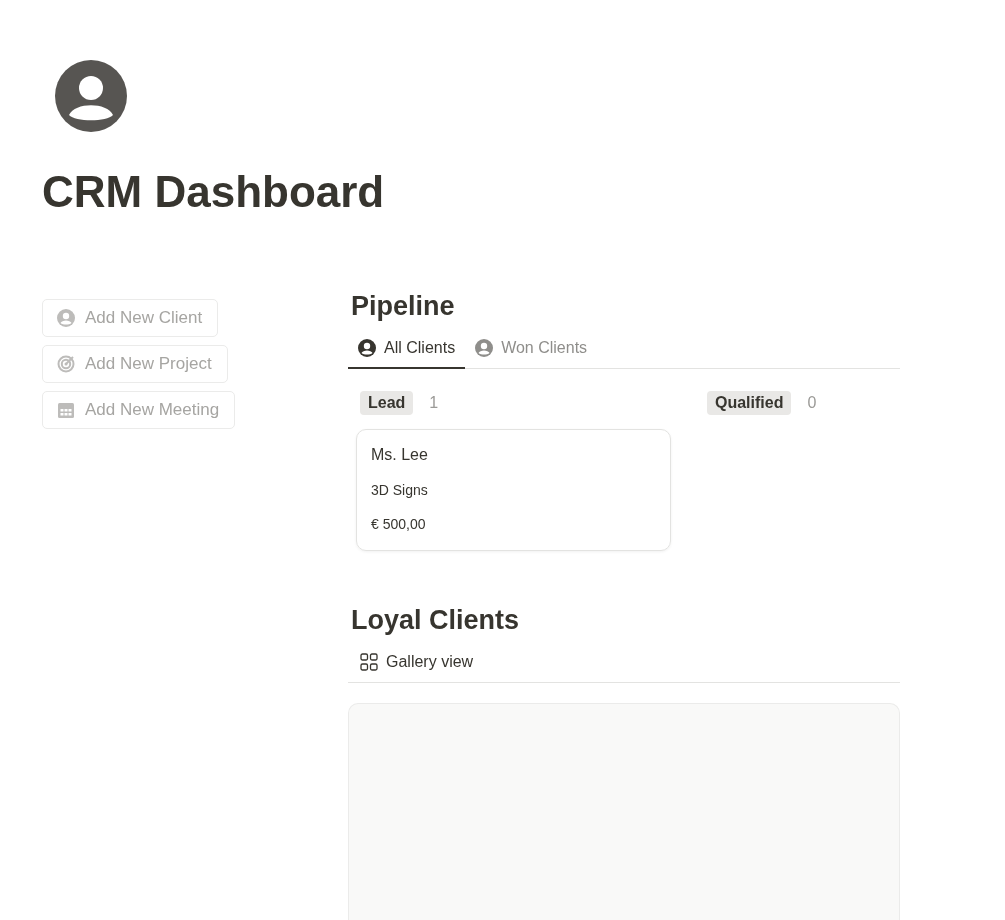  I want to click on card-count: 0, so click(812, 402).